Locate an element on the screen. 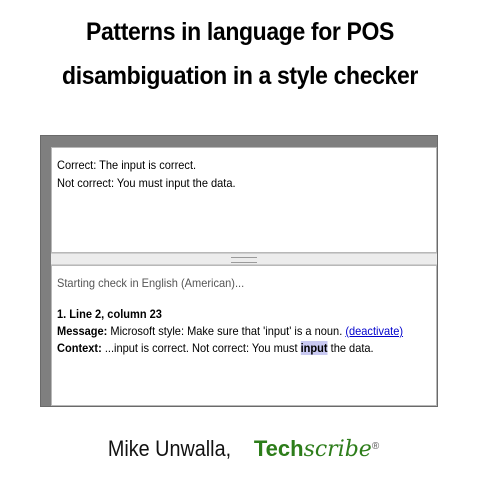  editor-line-1: Correct: The input is correct. is located at coordinates (127, 165).